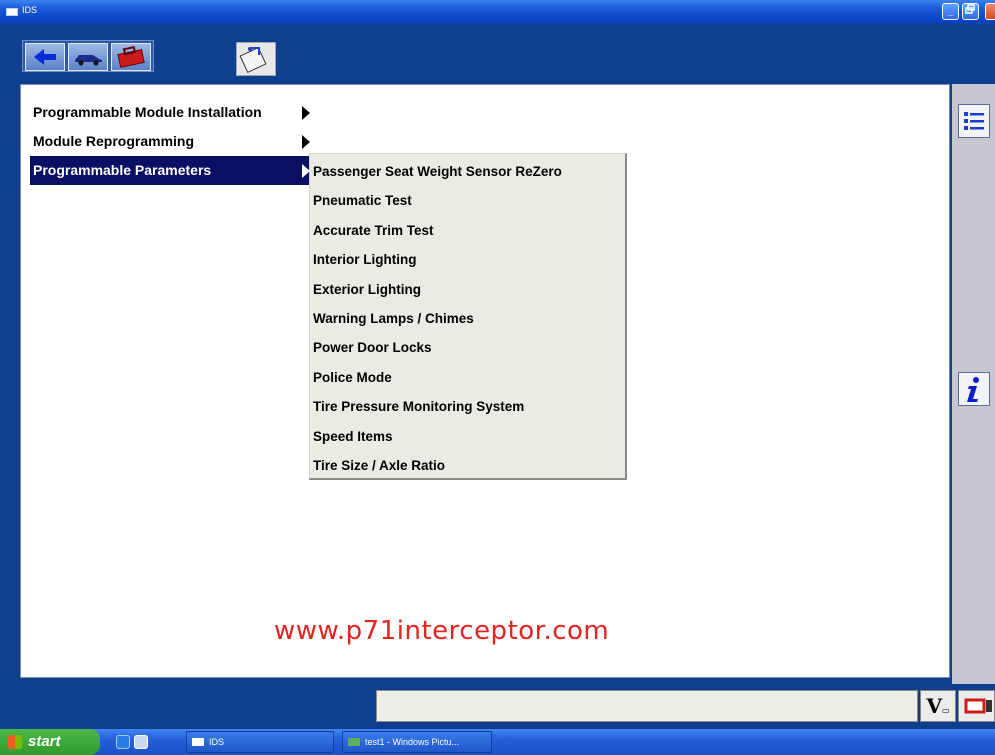 This screenshot has width=995, height=755. I want to click on back-arrow-icon, so click(45, 57).